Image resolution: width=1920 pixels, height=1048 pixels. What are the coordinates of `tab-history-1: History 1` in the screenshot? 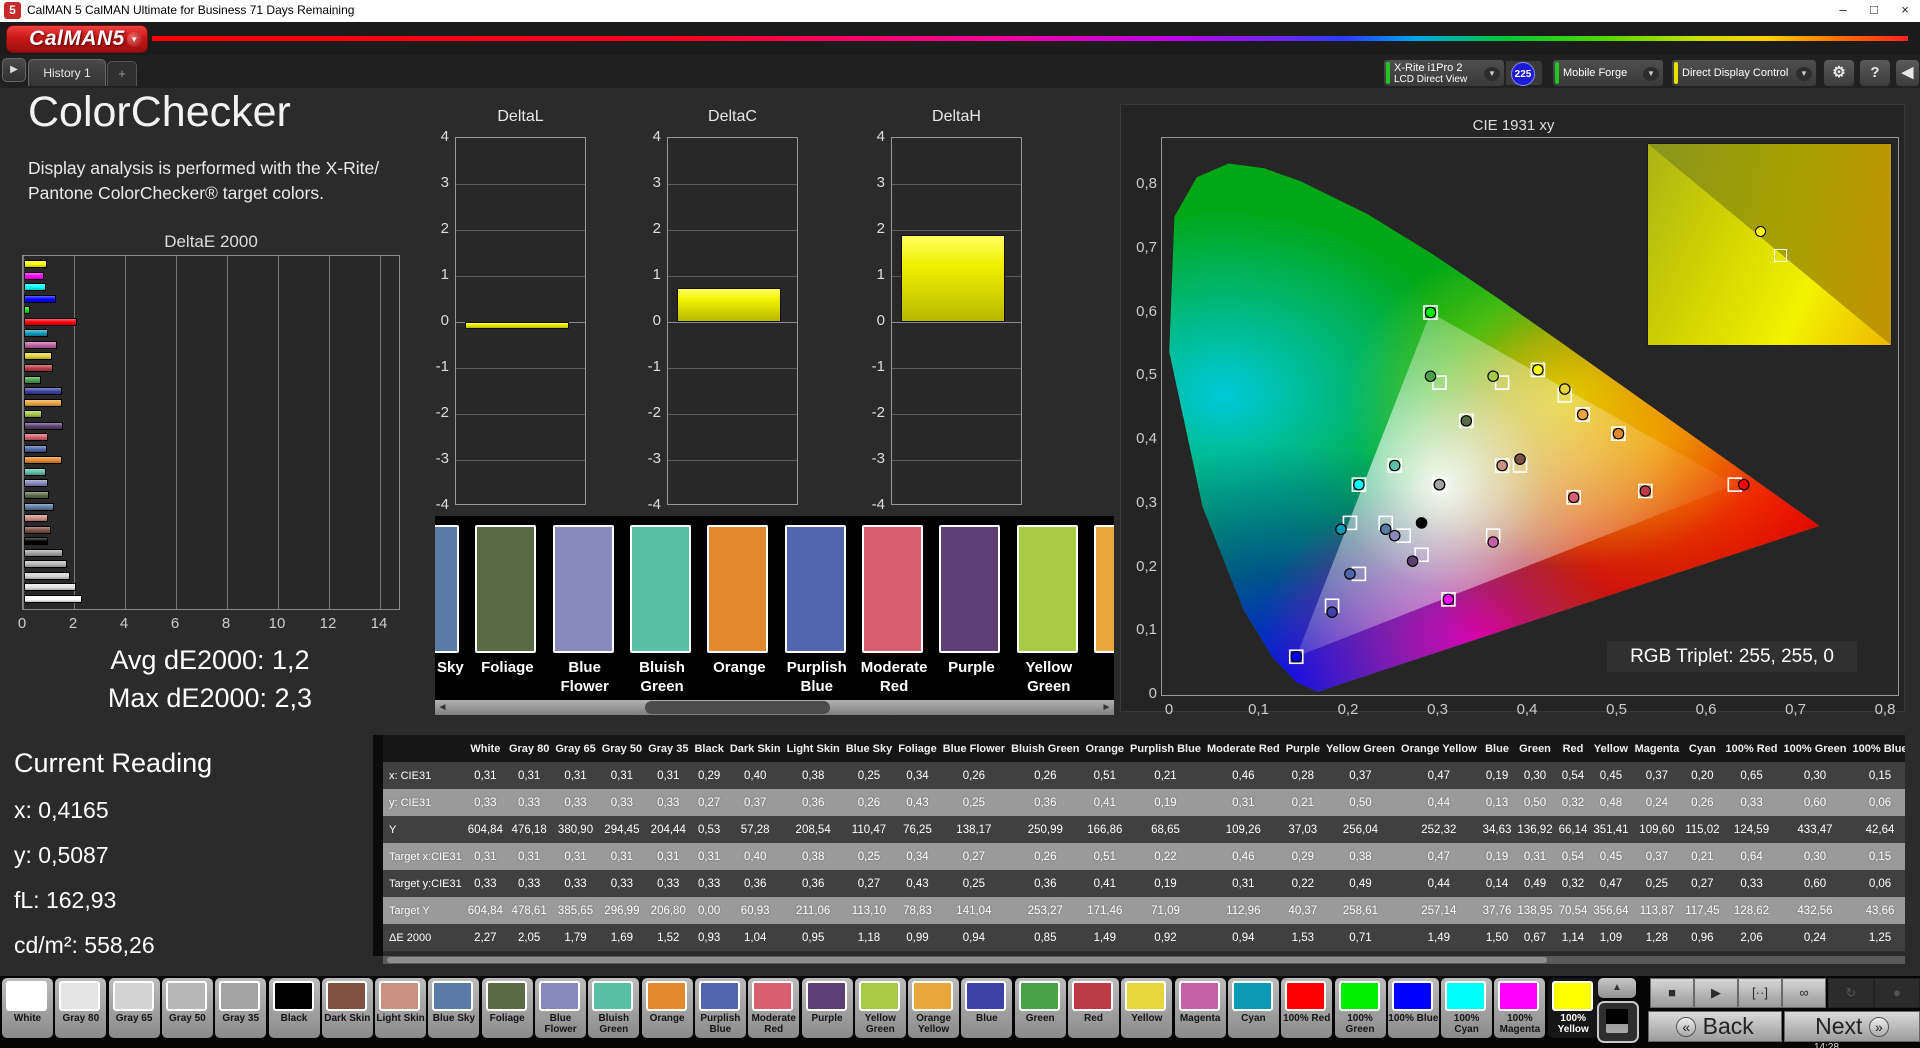 It's located at (67, 72).